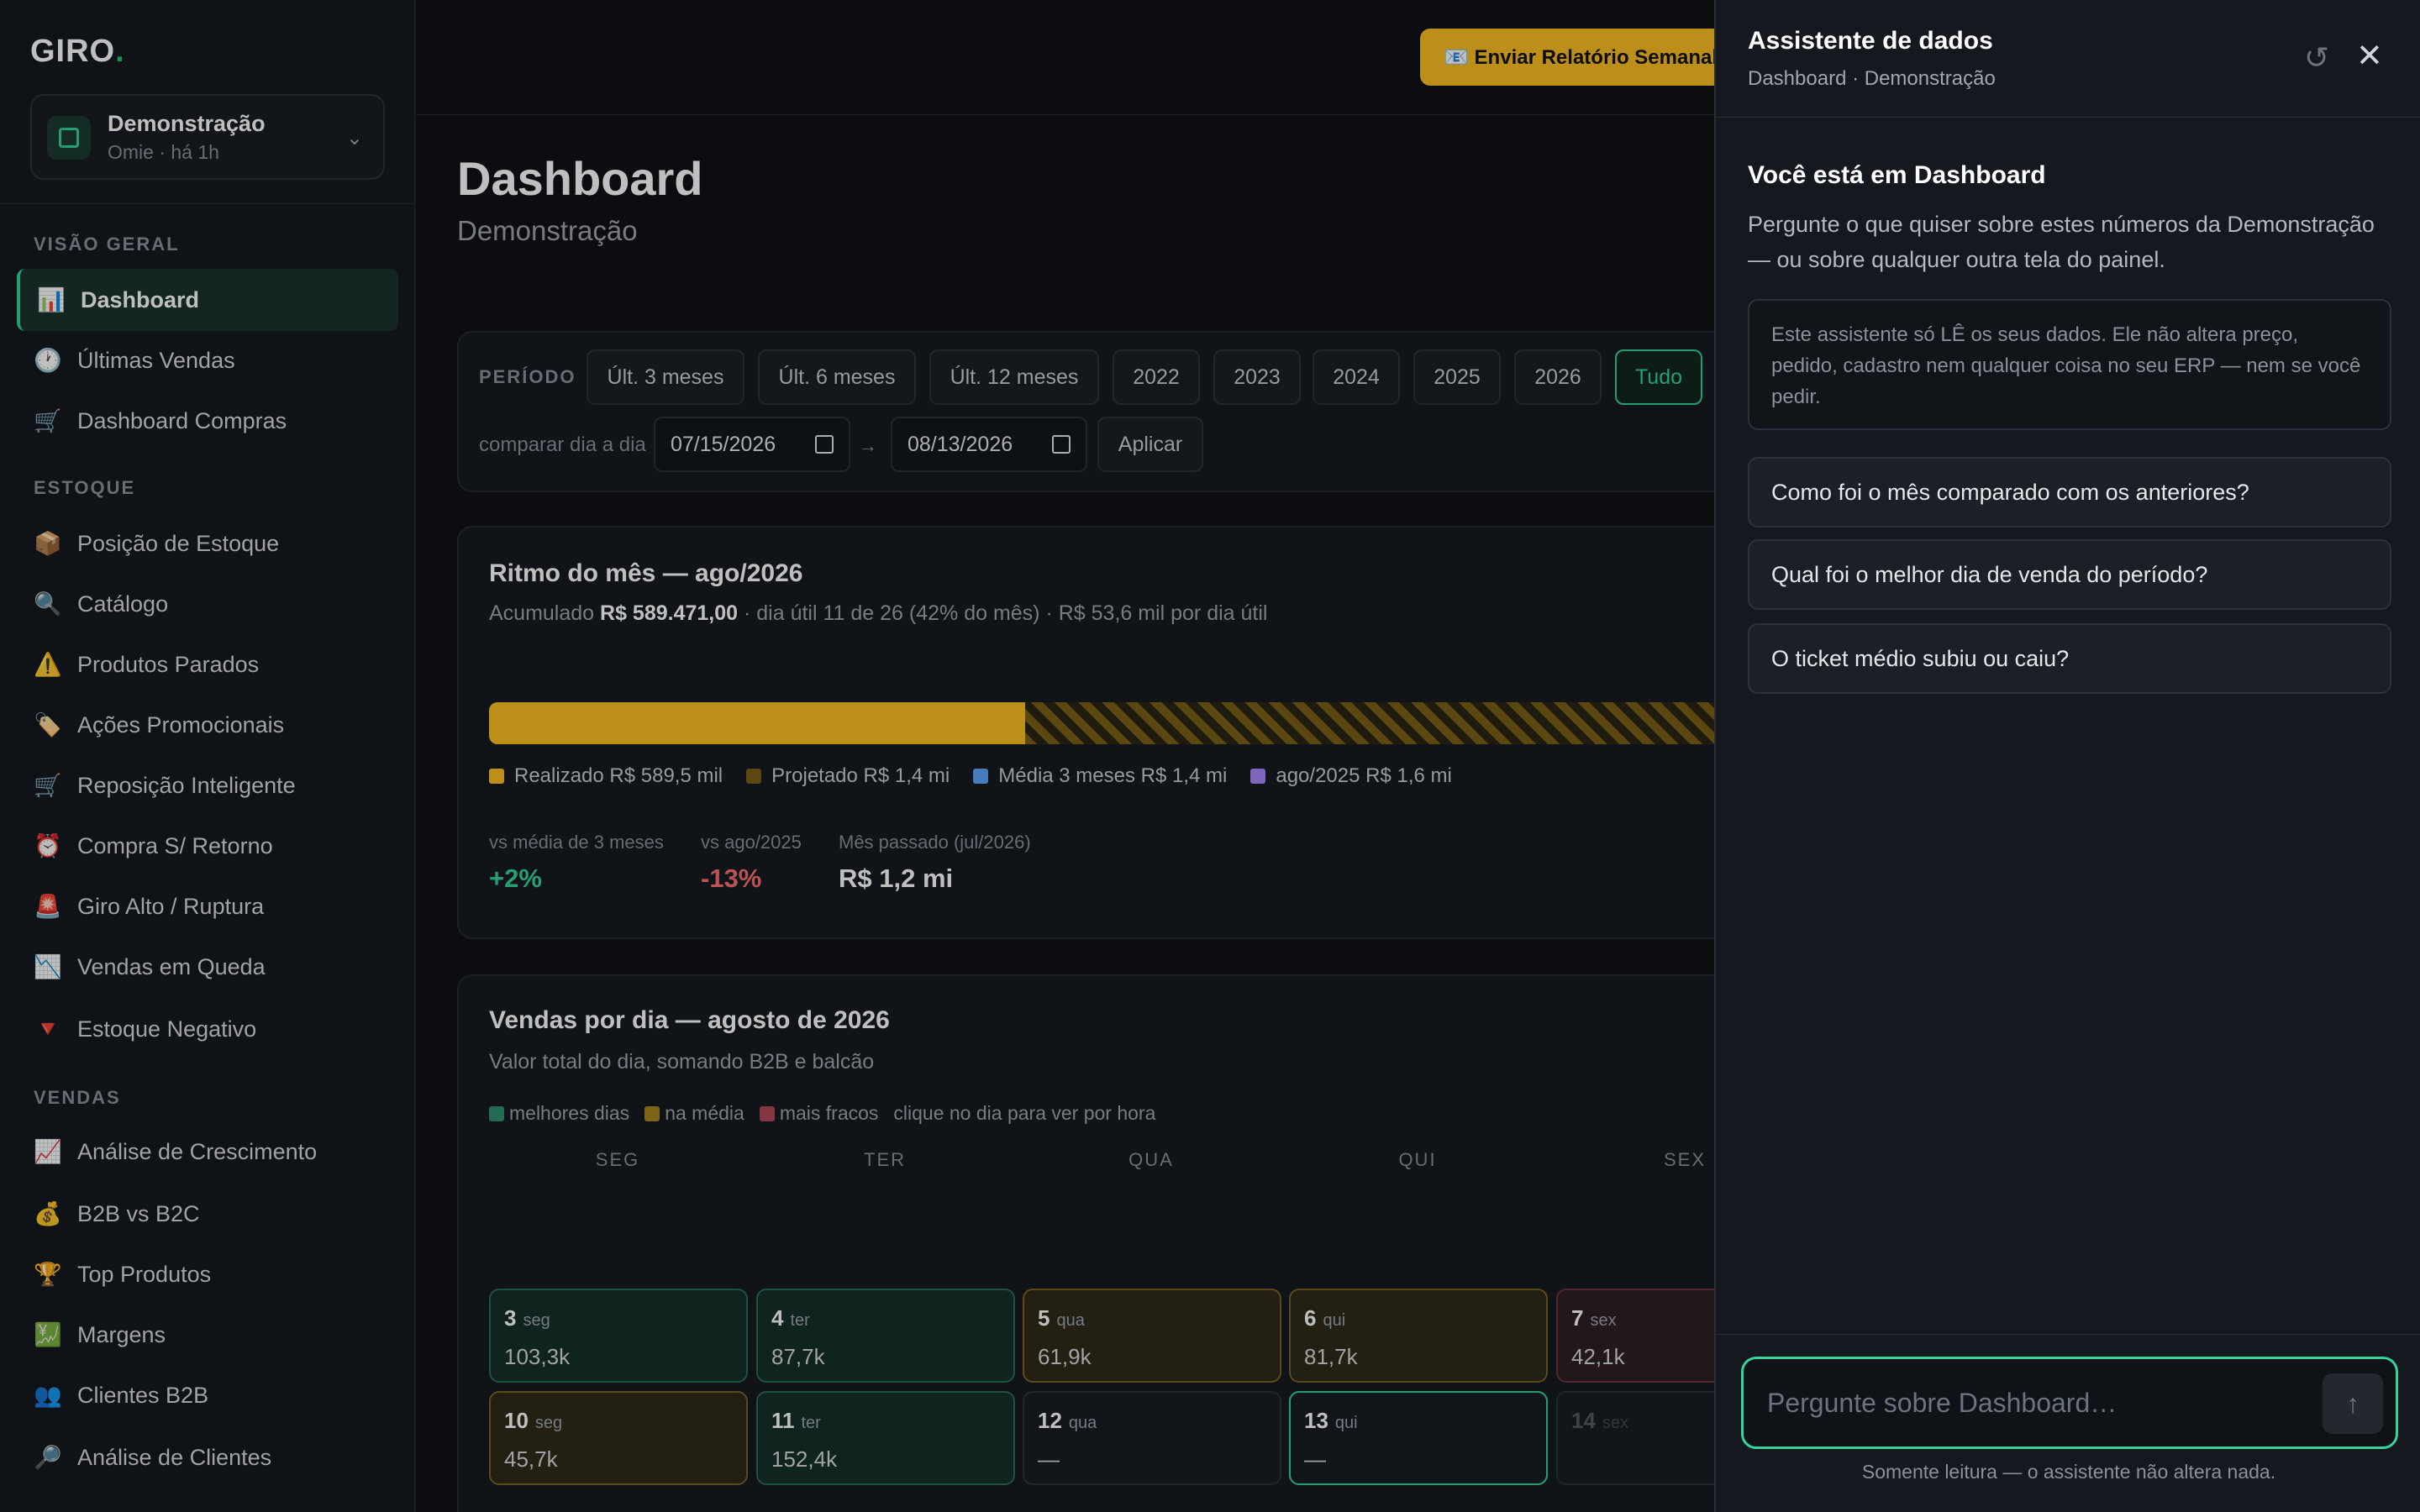  I want to click on chart-up-icon: 📈, so click(48, 1151).